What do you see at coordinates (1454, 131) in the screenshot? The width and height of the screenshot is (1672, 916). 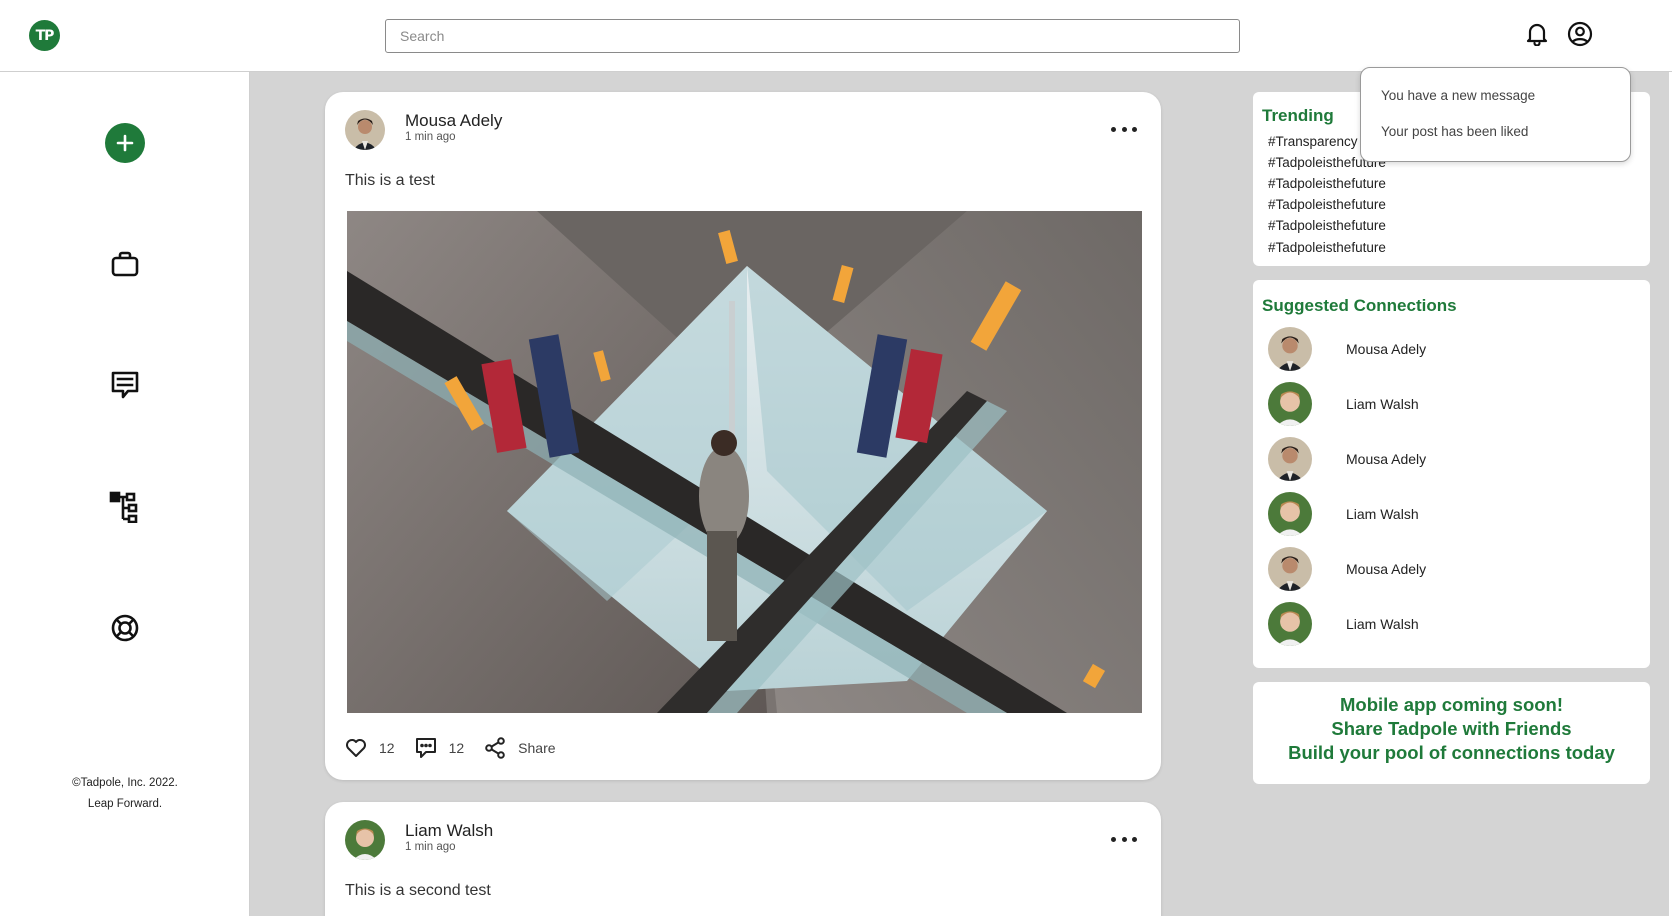 I see `notification-item: Your post has been liked` at bounding box center [1454, 131].